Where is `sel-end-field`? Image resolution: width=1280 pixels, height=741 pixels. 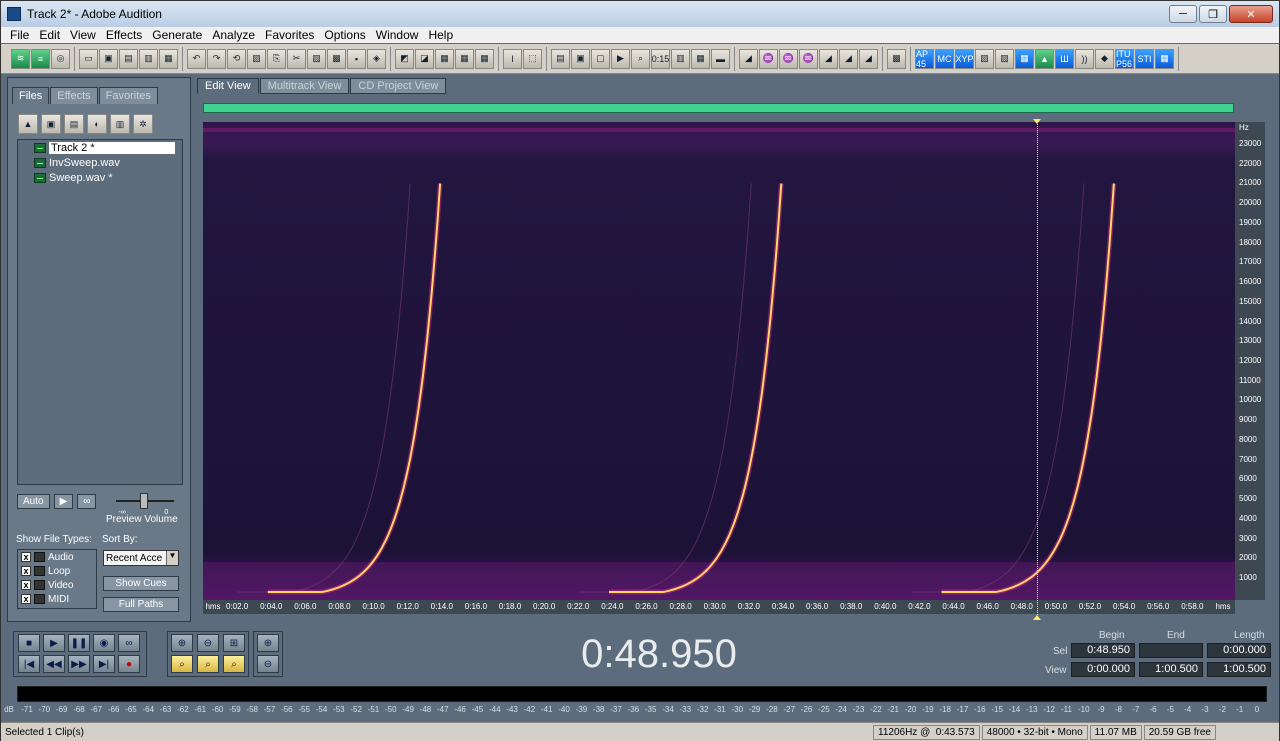
sel-end-field is located at coordinates (1171, 650).